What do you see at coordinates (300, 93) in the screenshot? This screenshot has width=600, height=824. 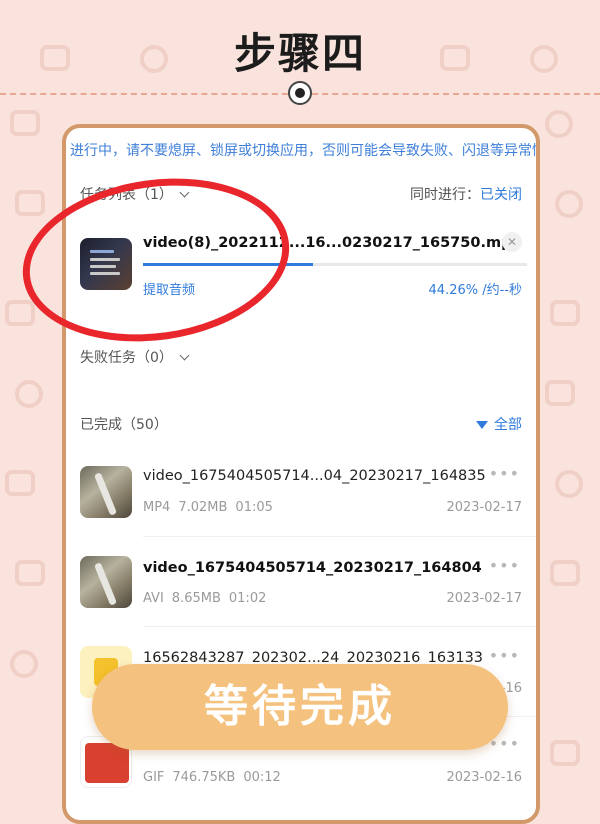 I see `divider-knob-icon` at bounding box center [300, 93].